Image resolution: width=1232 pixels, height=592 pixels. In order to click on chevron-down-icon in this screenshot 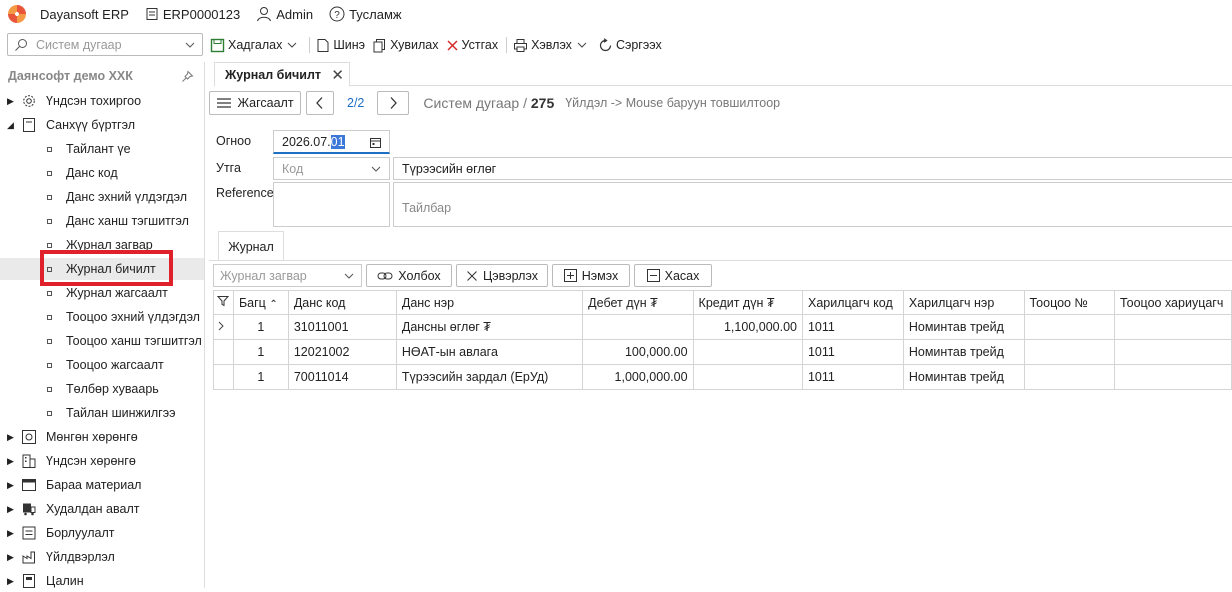, I will do `click(190, 45)`.